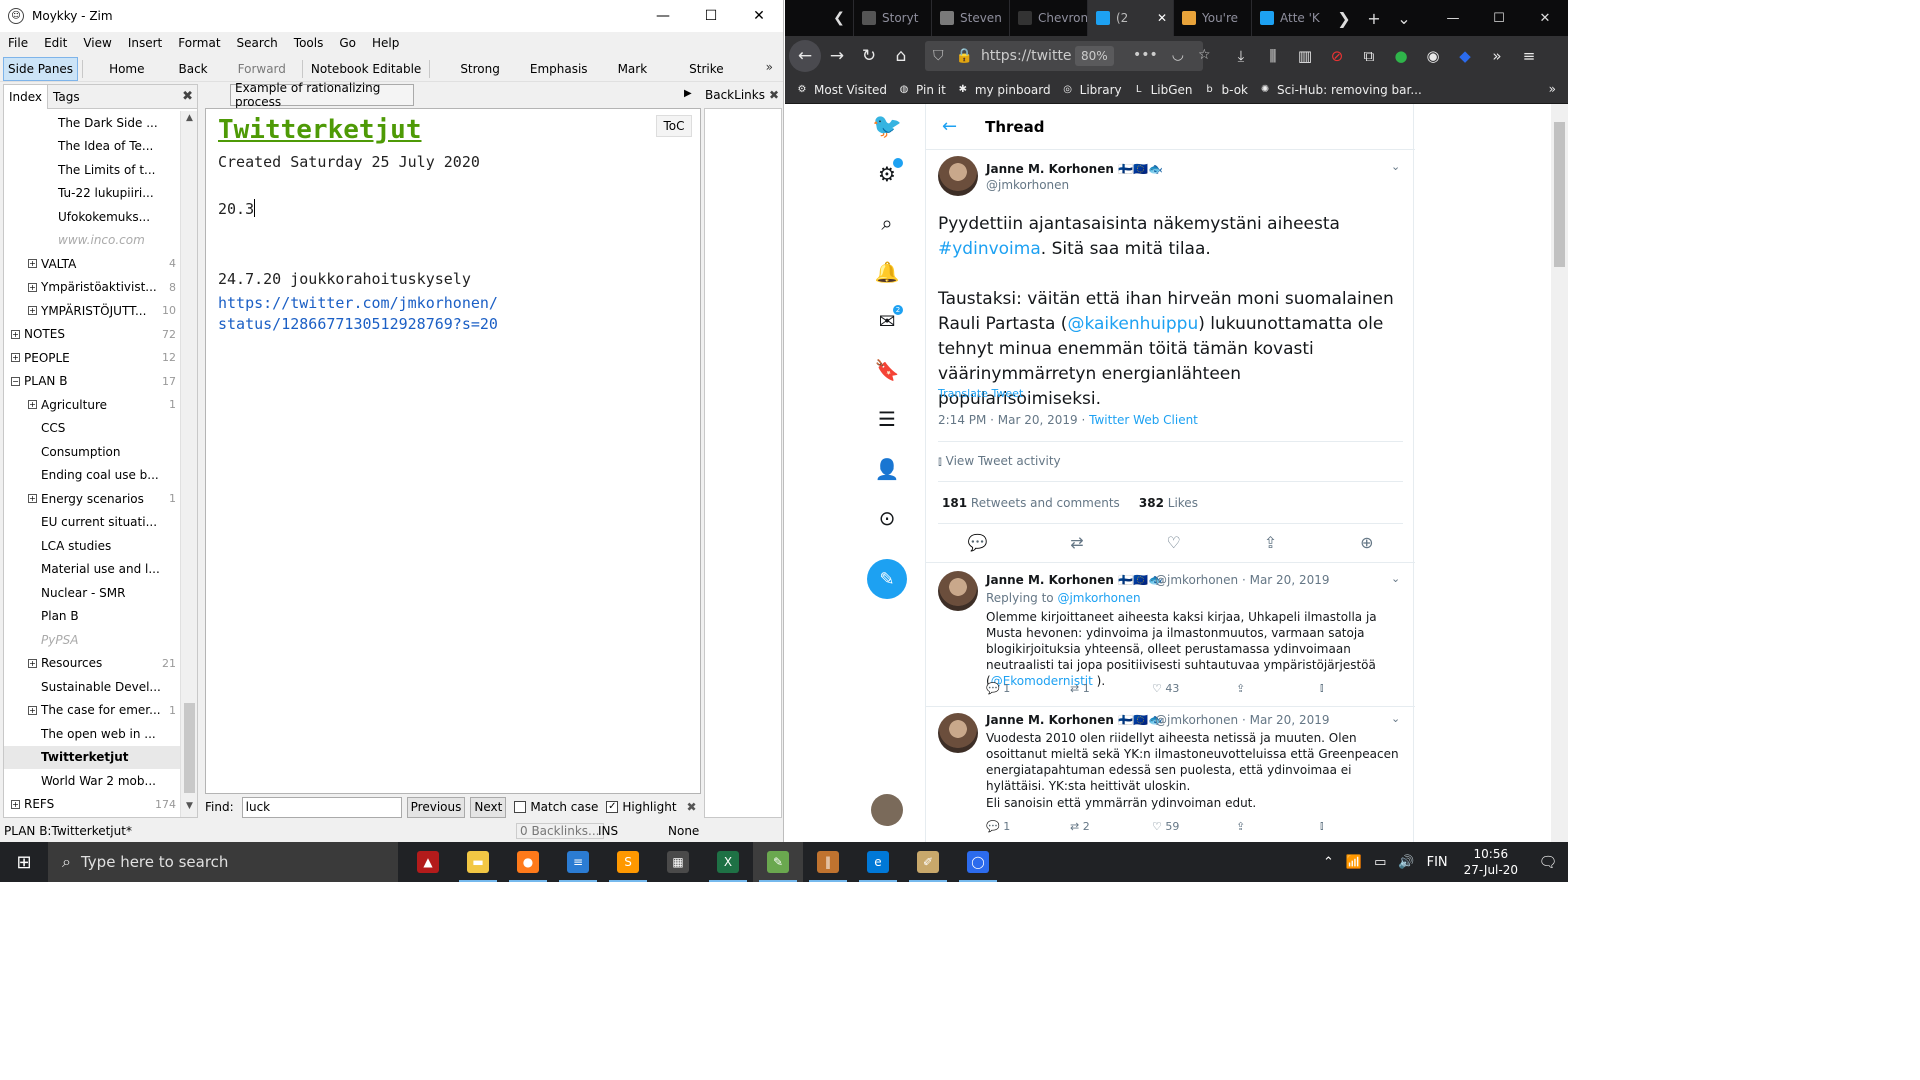 This screenshot has height=1080, width=1920. What do you see at coordinates (92, 288) in the screenshot?
I see `index-tree-item: + Ympäristöaktivist... 8` at bounding box center [92, 288].